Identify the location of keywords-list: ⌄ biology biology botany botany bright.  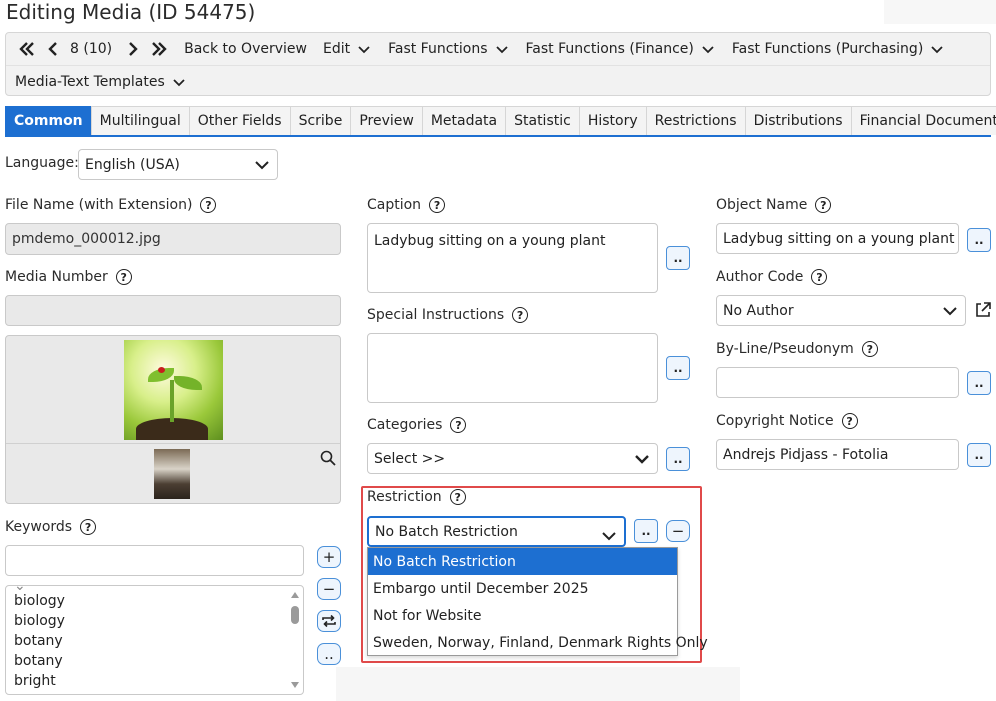
(154, 640).